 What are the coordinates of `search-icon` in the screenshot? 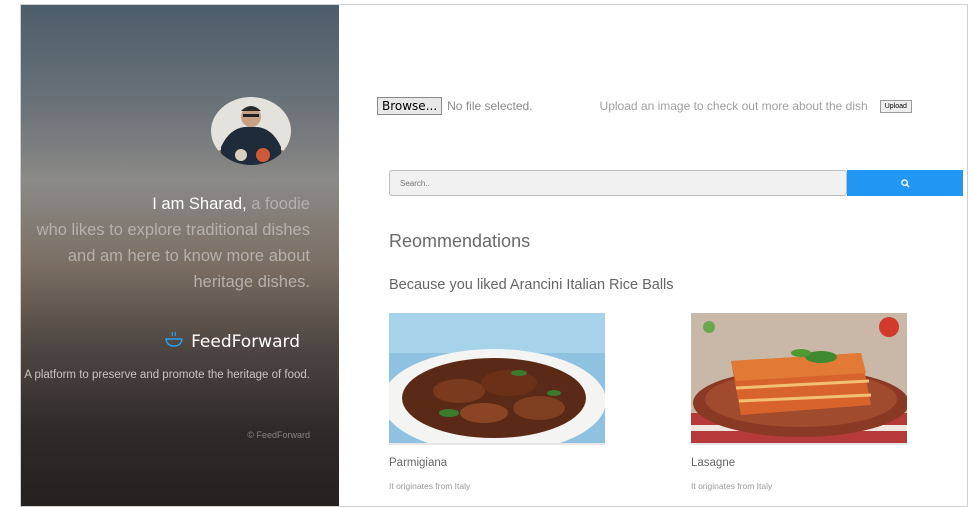 It's located at (905, 183).